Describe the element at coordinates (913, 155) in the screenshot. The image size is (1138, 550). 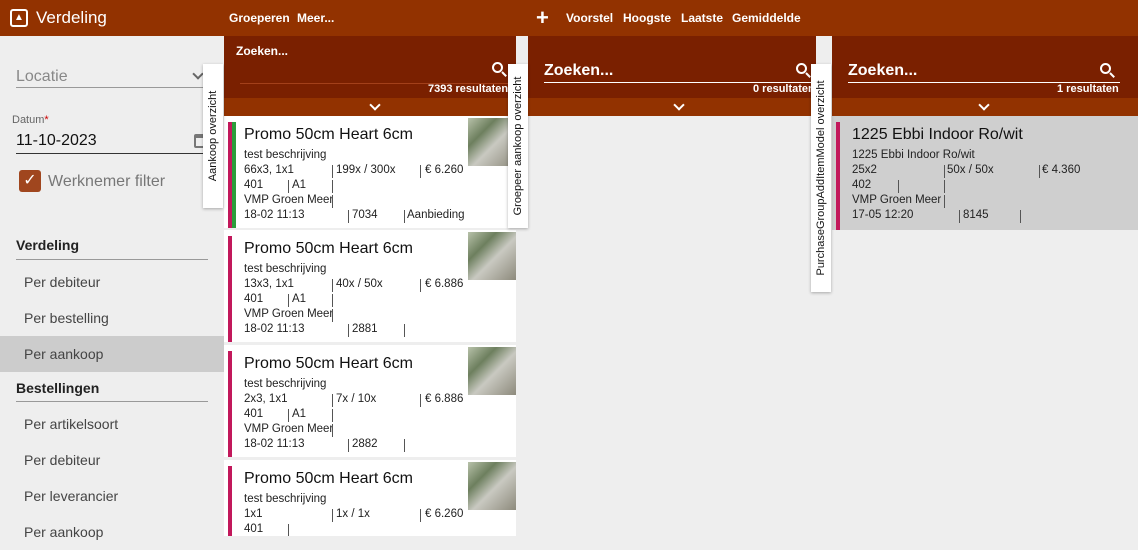
I see `card-description: 1225 Ebbi Indoor Ro/wit` at that location.